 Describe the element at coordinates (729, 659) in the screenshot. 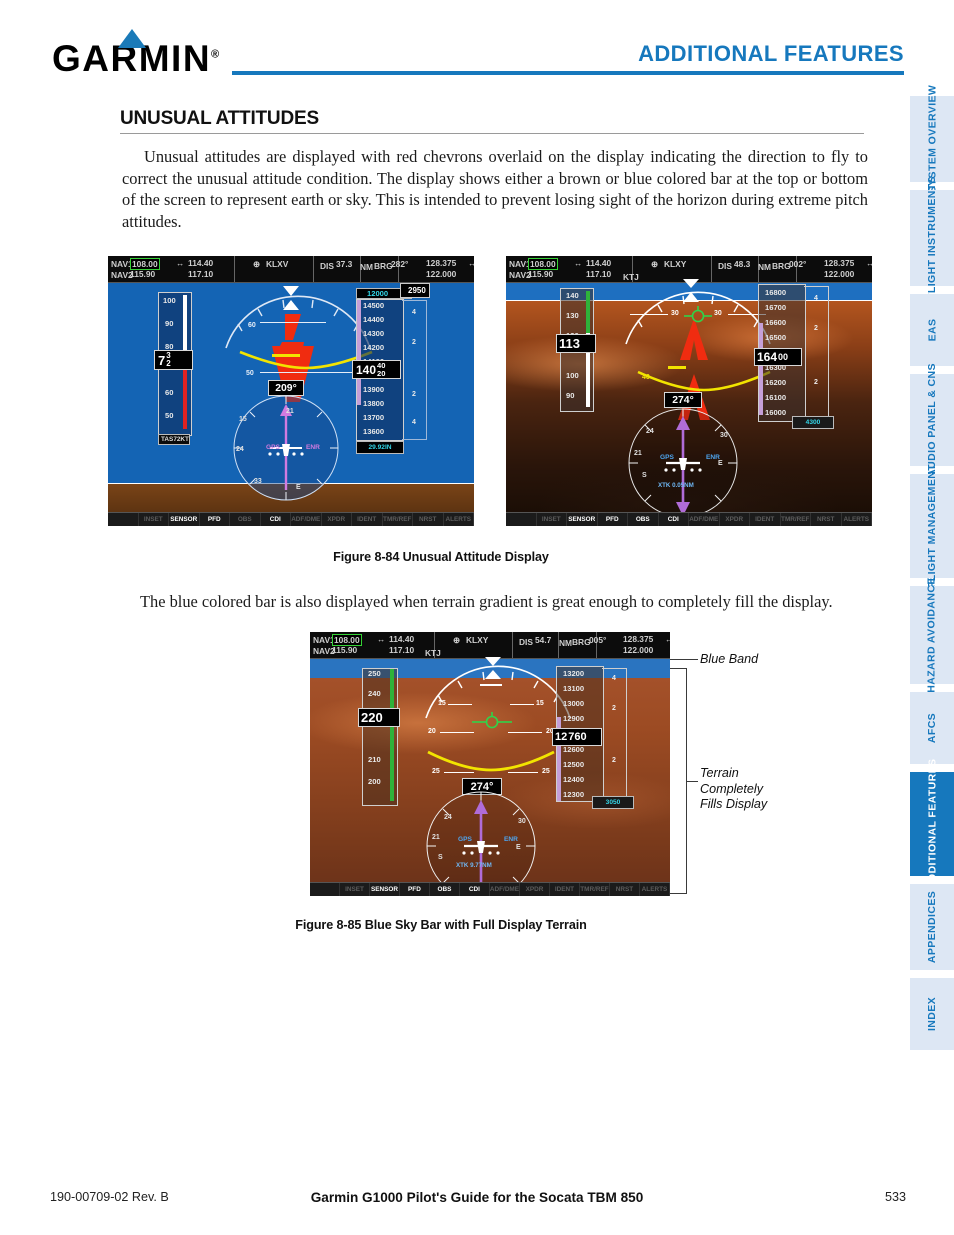

I see `annotation-blue-band: Blue Band` at that location.